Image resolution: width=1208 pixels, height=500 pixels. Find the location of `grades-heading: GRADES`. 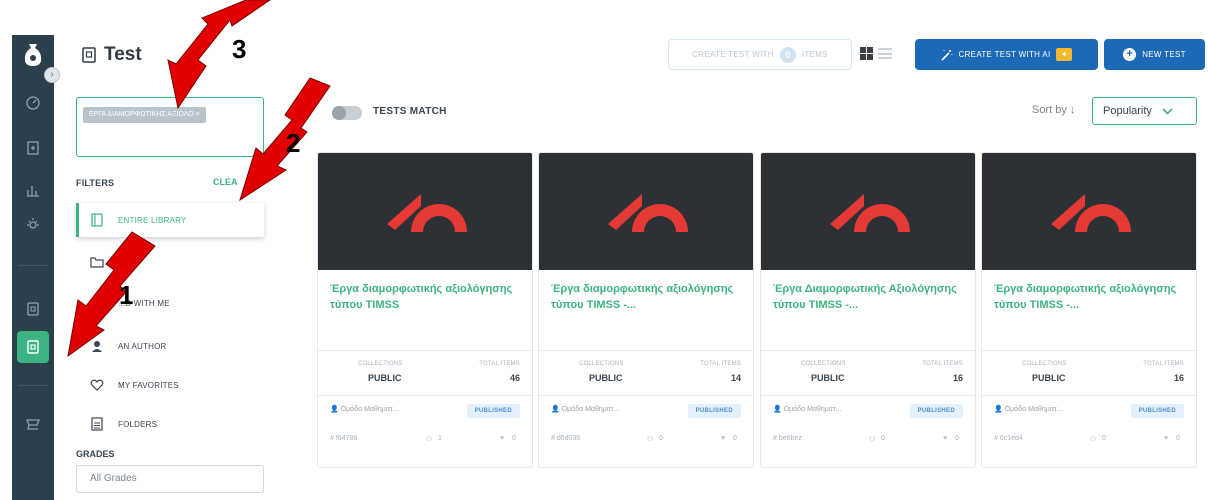

grades-heading: GRADES is located at coordinates (95, 454).